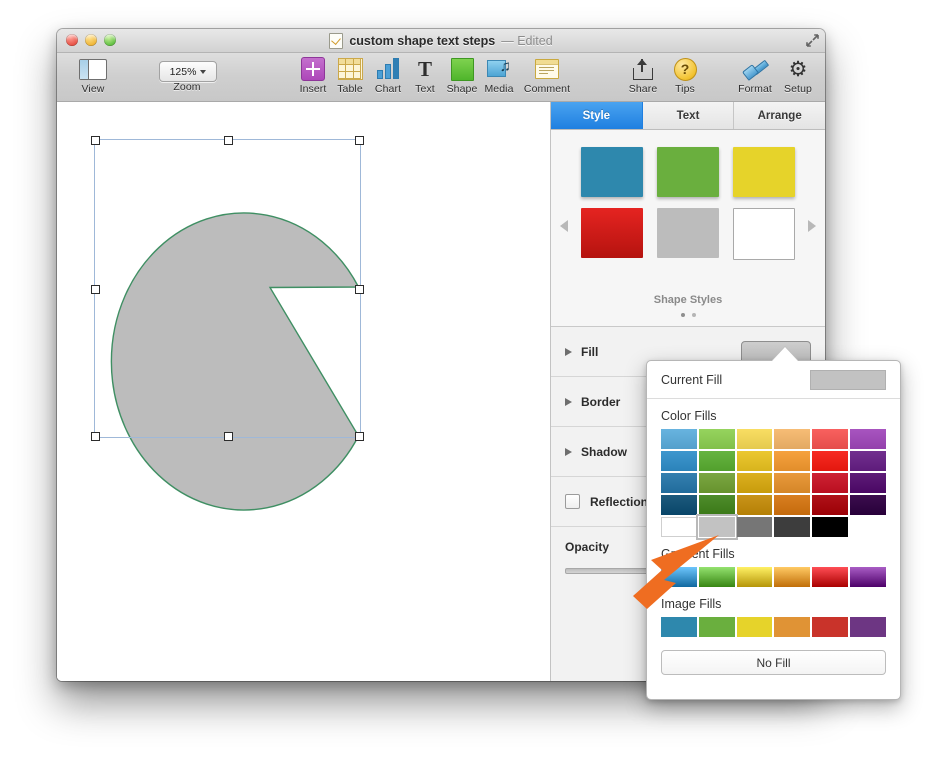 The width and height of the screenshot is (936, 758). What do you see at coordinates (359, 140) in the screenshot?
I see `resize-handle-top-right` at bounding box center [359, 140].